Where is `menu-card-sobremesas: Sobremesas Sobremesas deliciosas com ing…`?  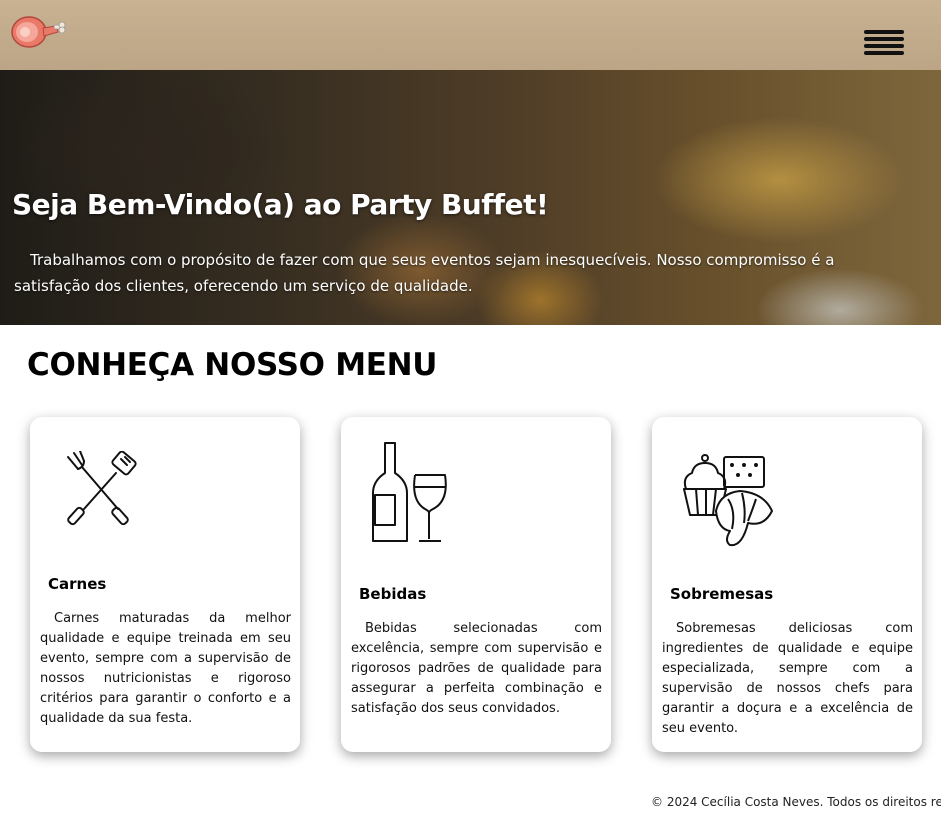
menu-card-sobremesas: Sobremesas Sobremesas deliciosas com ing… is located at coordinates (787, 584).